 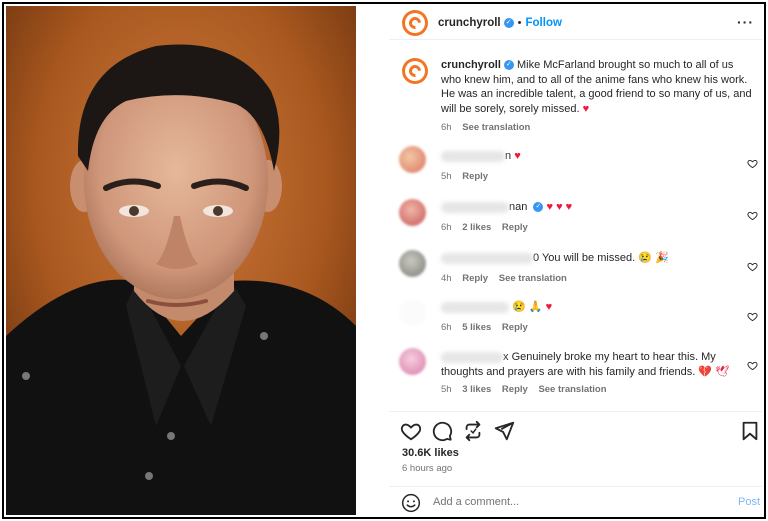 I want to click on comment-time: 4h, so click(x=446, y=278).